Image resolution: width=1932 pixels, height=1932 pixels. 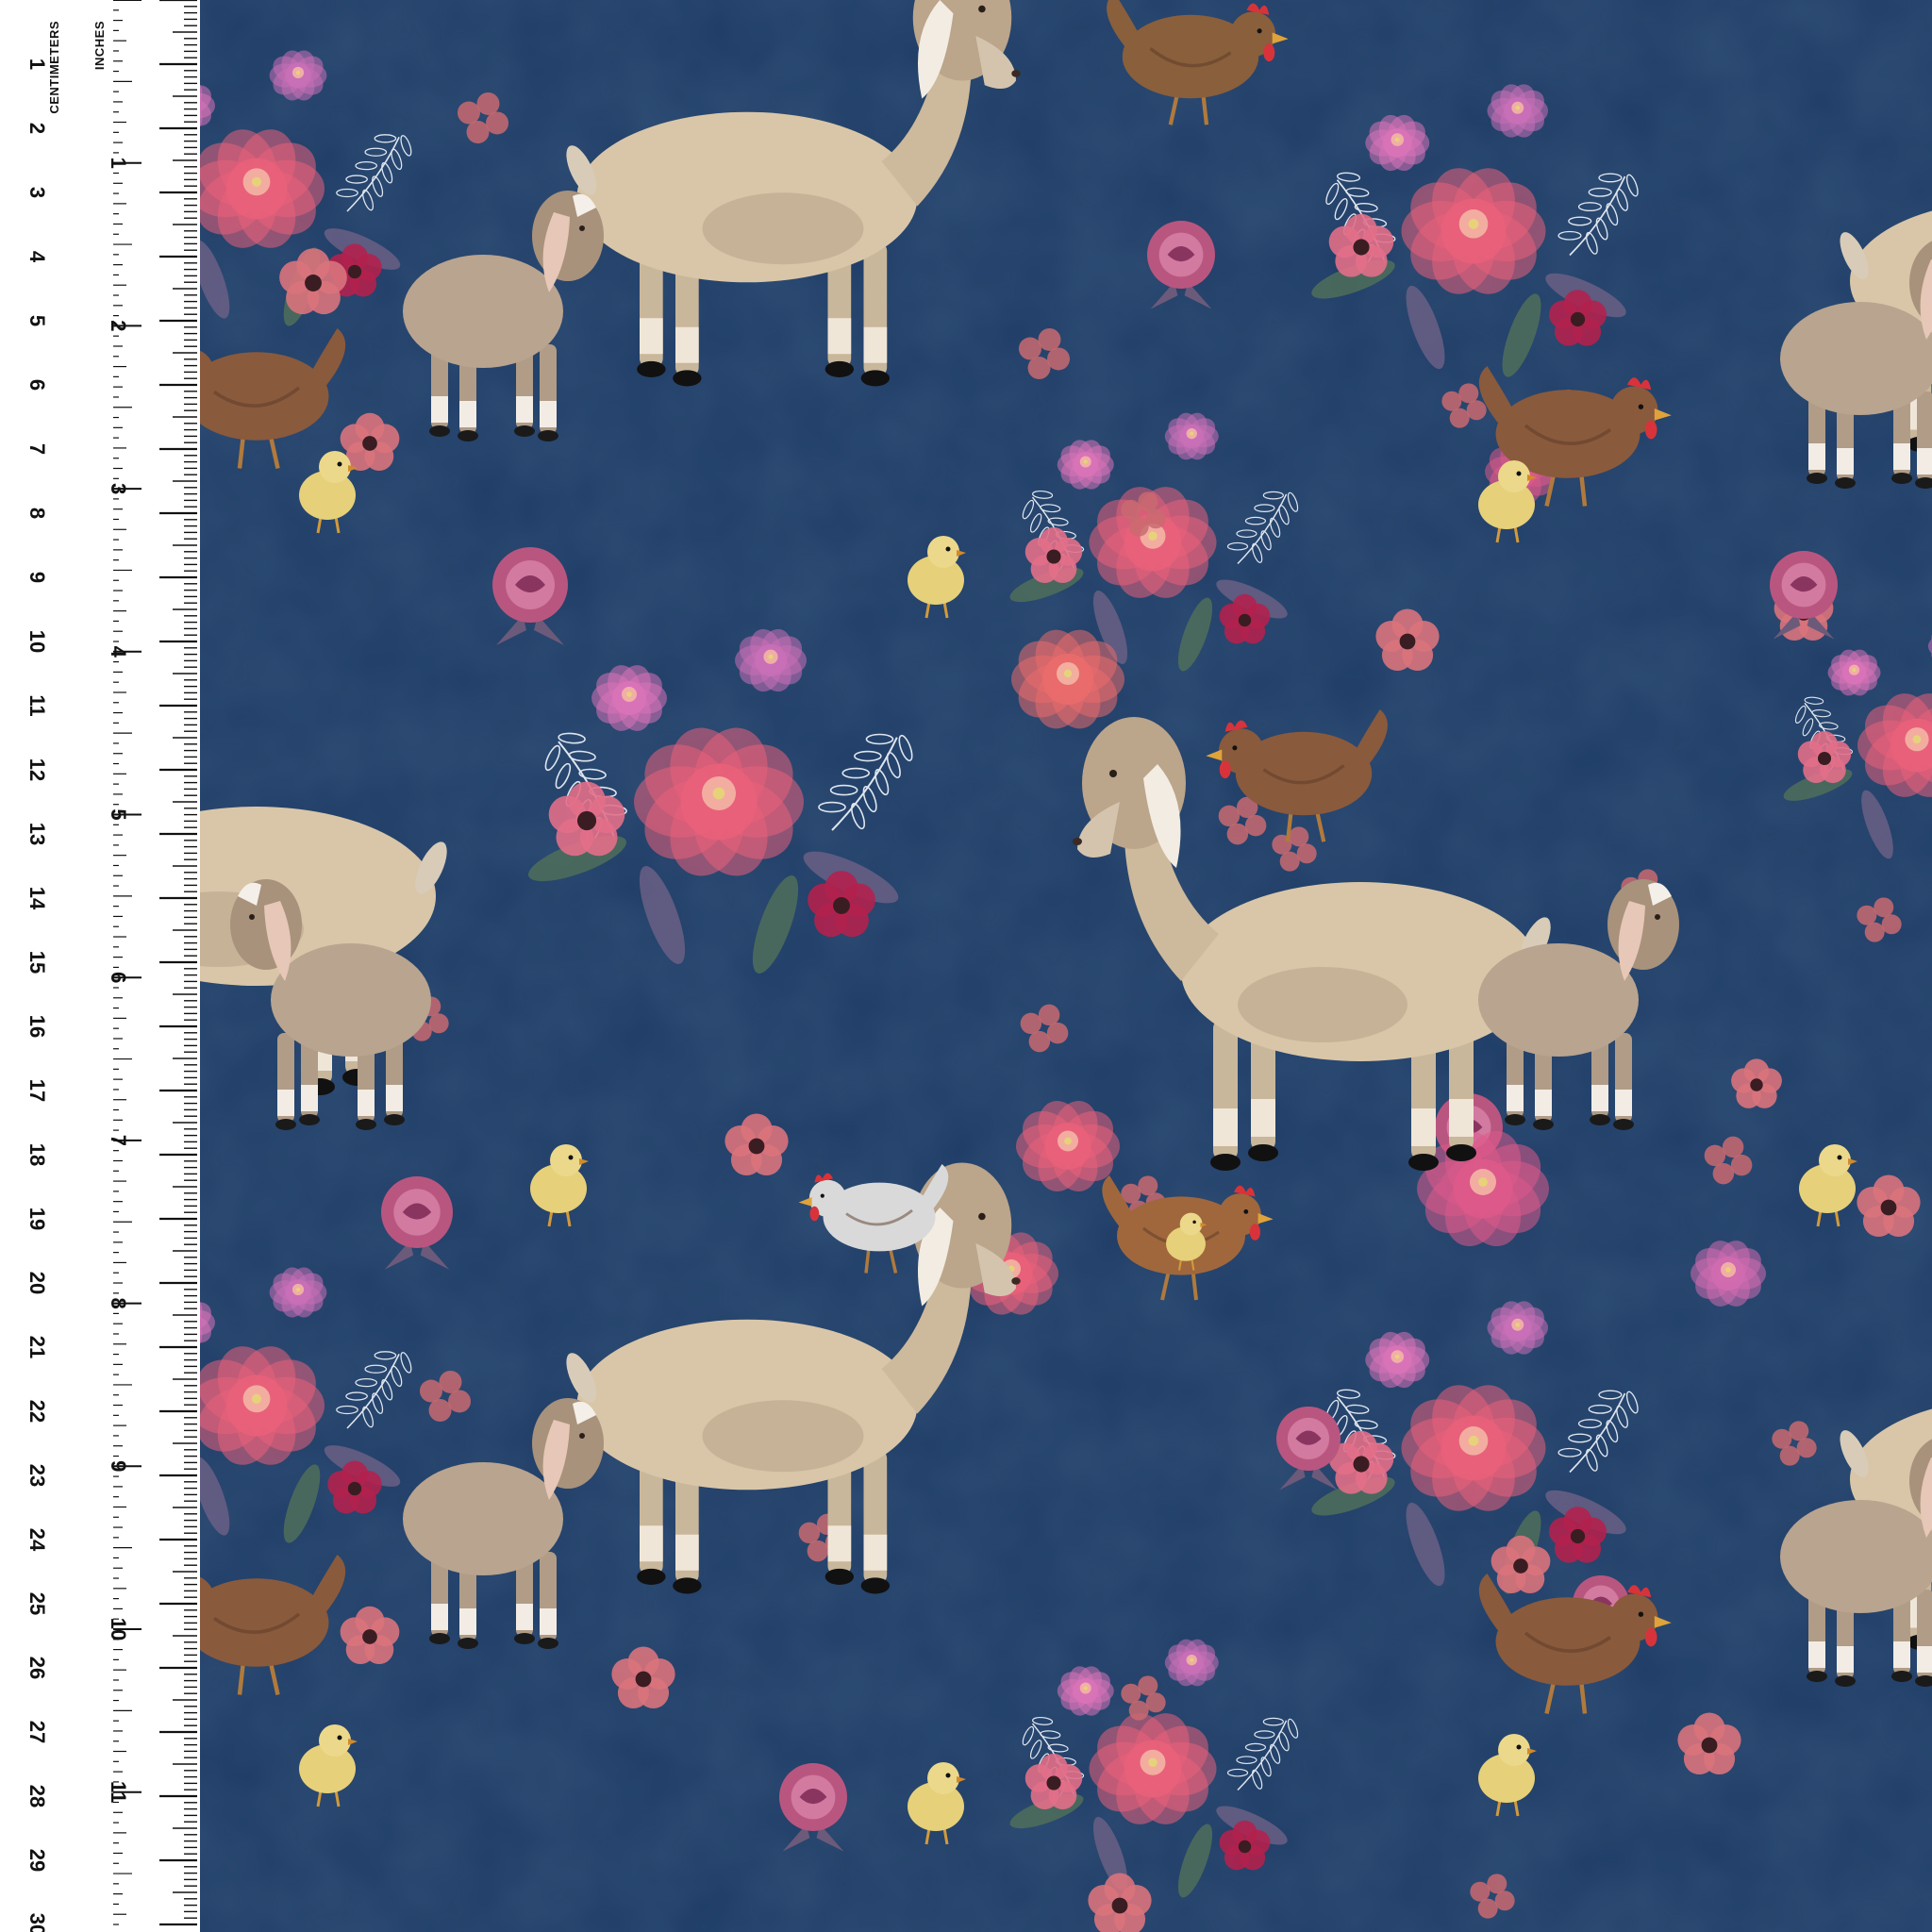 What do you see at coordinates (37, 1155) in the screenshot?
I see `ruler-cm-number: 18` at bounding box center [37, 1155].